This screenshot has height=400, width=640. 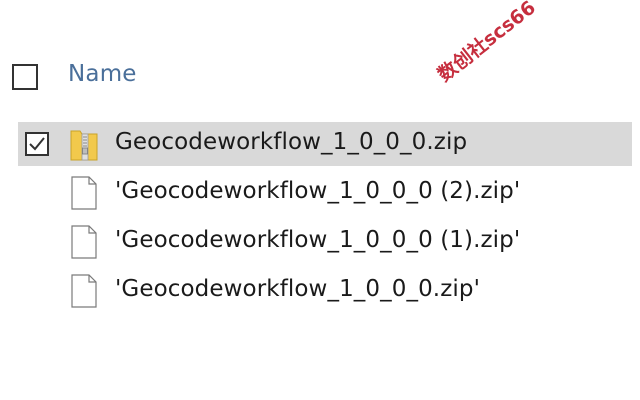 I want to click on select-all-checkbox, so click(x=25, y=77).